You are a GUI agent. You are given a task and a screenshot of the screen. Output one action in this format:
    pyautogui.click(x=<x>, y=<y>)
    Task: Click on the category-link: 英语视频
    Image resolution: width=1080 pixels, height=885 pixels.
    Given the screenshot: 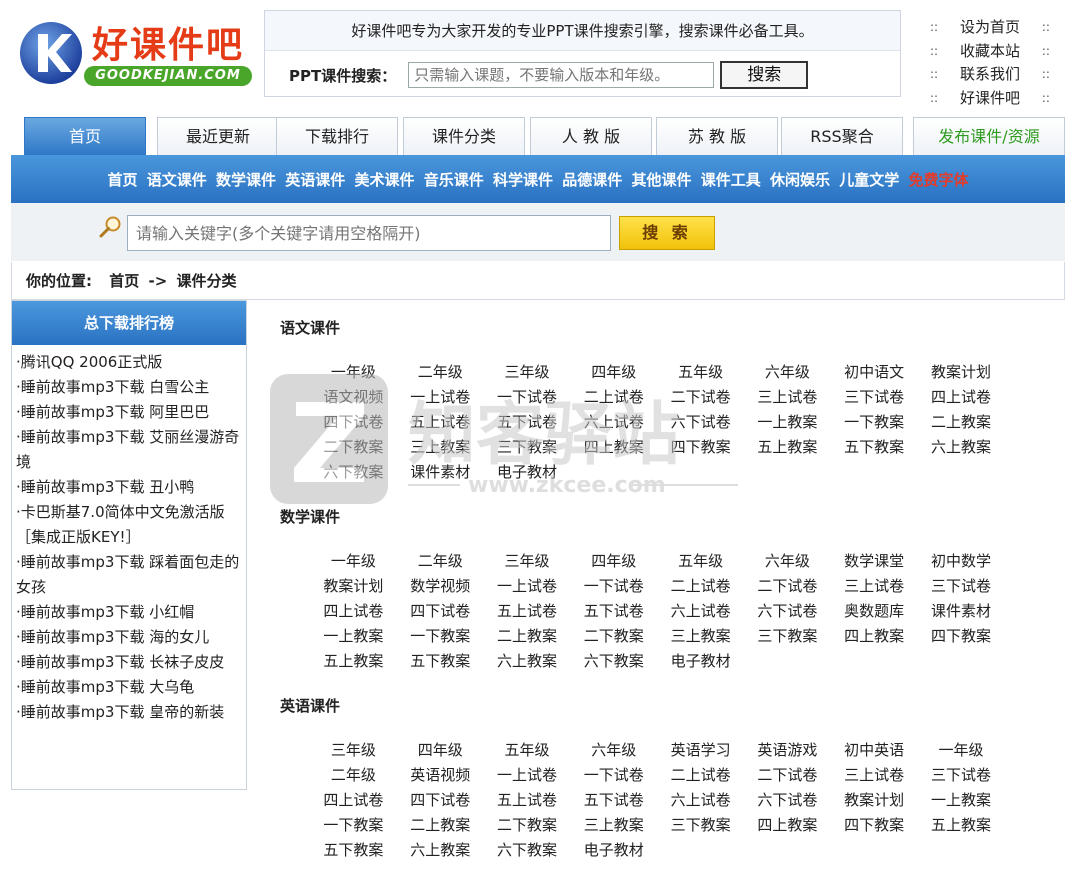 What is the action you would take?
    pyautogui.click(x=440, y=775)
    